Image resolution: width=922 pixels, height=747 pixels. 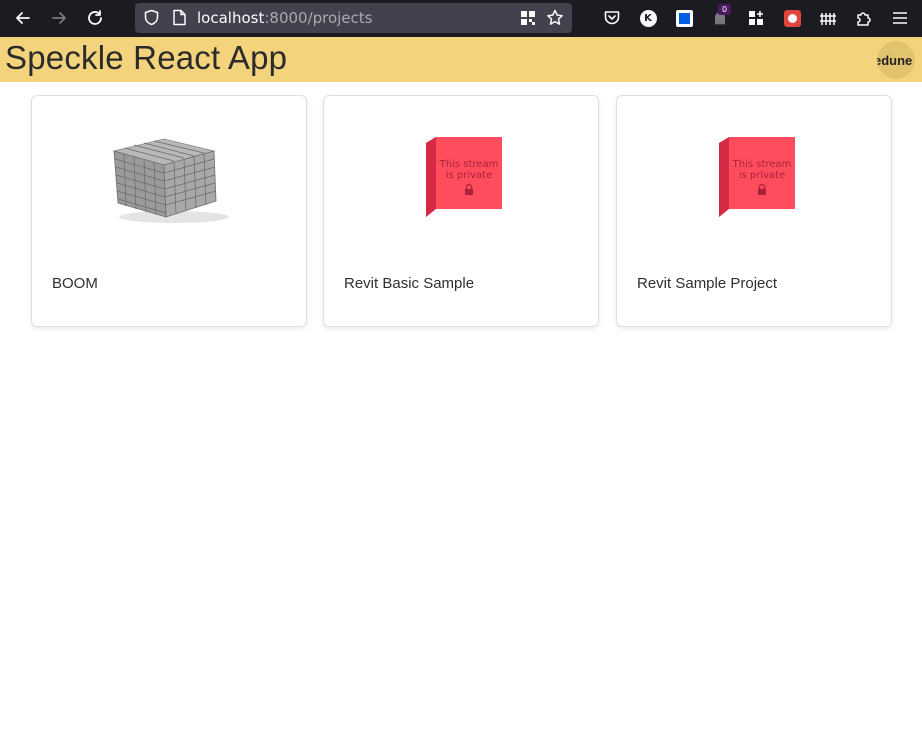 What do you see at coordinates (720, 16) in the screenshot?
I see `extension-ghost-button: 0` at bounding box center [720, 16].